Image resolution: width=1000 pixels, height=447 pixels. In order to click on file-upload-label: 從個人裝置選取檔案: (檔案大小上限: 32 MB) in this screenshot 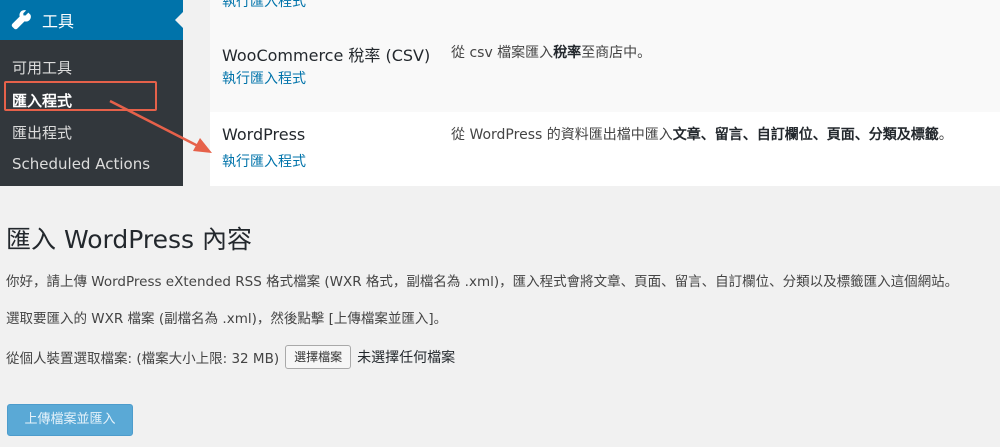, I will do `click(143, 359)`.